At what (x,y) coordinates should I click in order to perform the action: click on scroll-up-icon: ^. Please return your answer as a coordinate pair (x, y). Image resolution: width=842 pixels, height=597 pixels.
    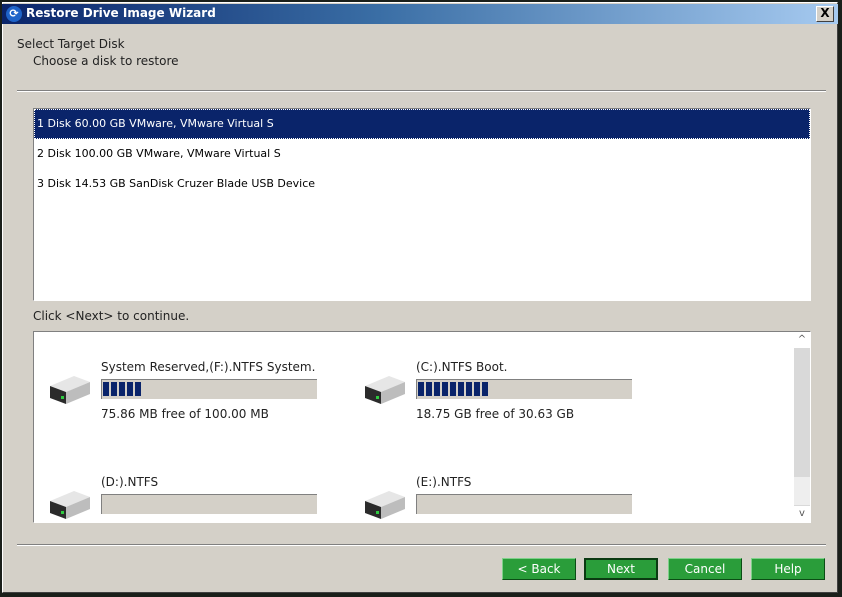
    Looking at the image, I should click on (802, 340).